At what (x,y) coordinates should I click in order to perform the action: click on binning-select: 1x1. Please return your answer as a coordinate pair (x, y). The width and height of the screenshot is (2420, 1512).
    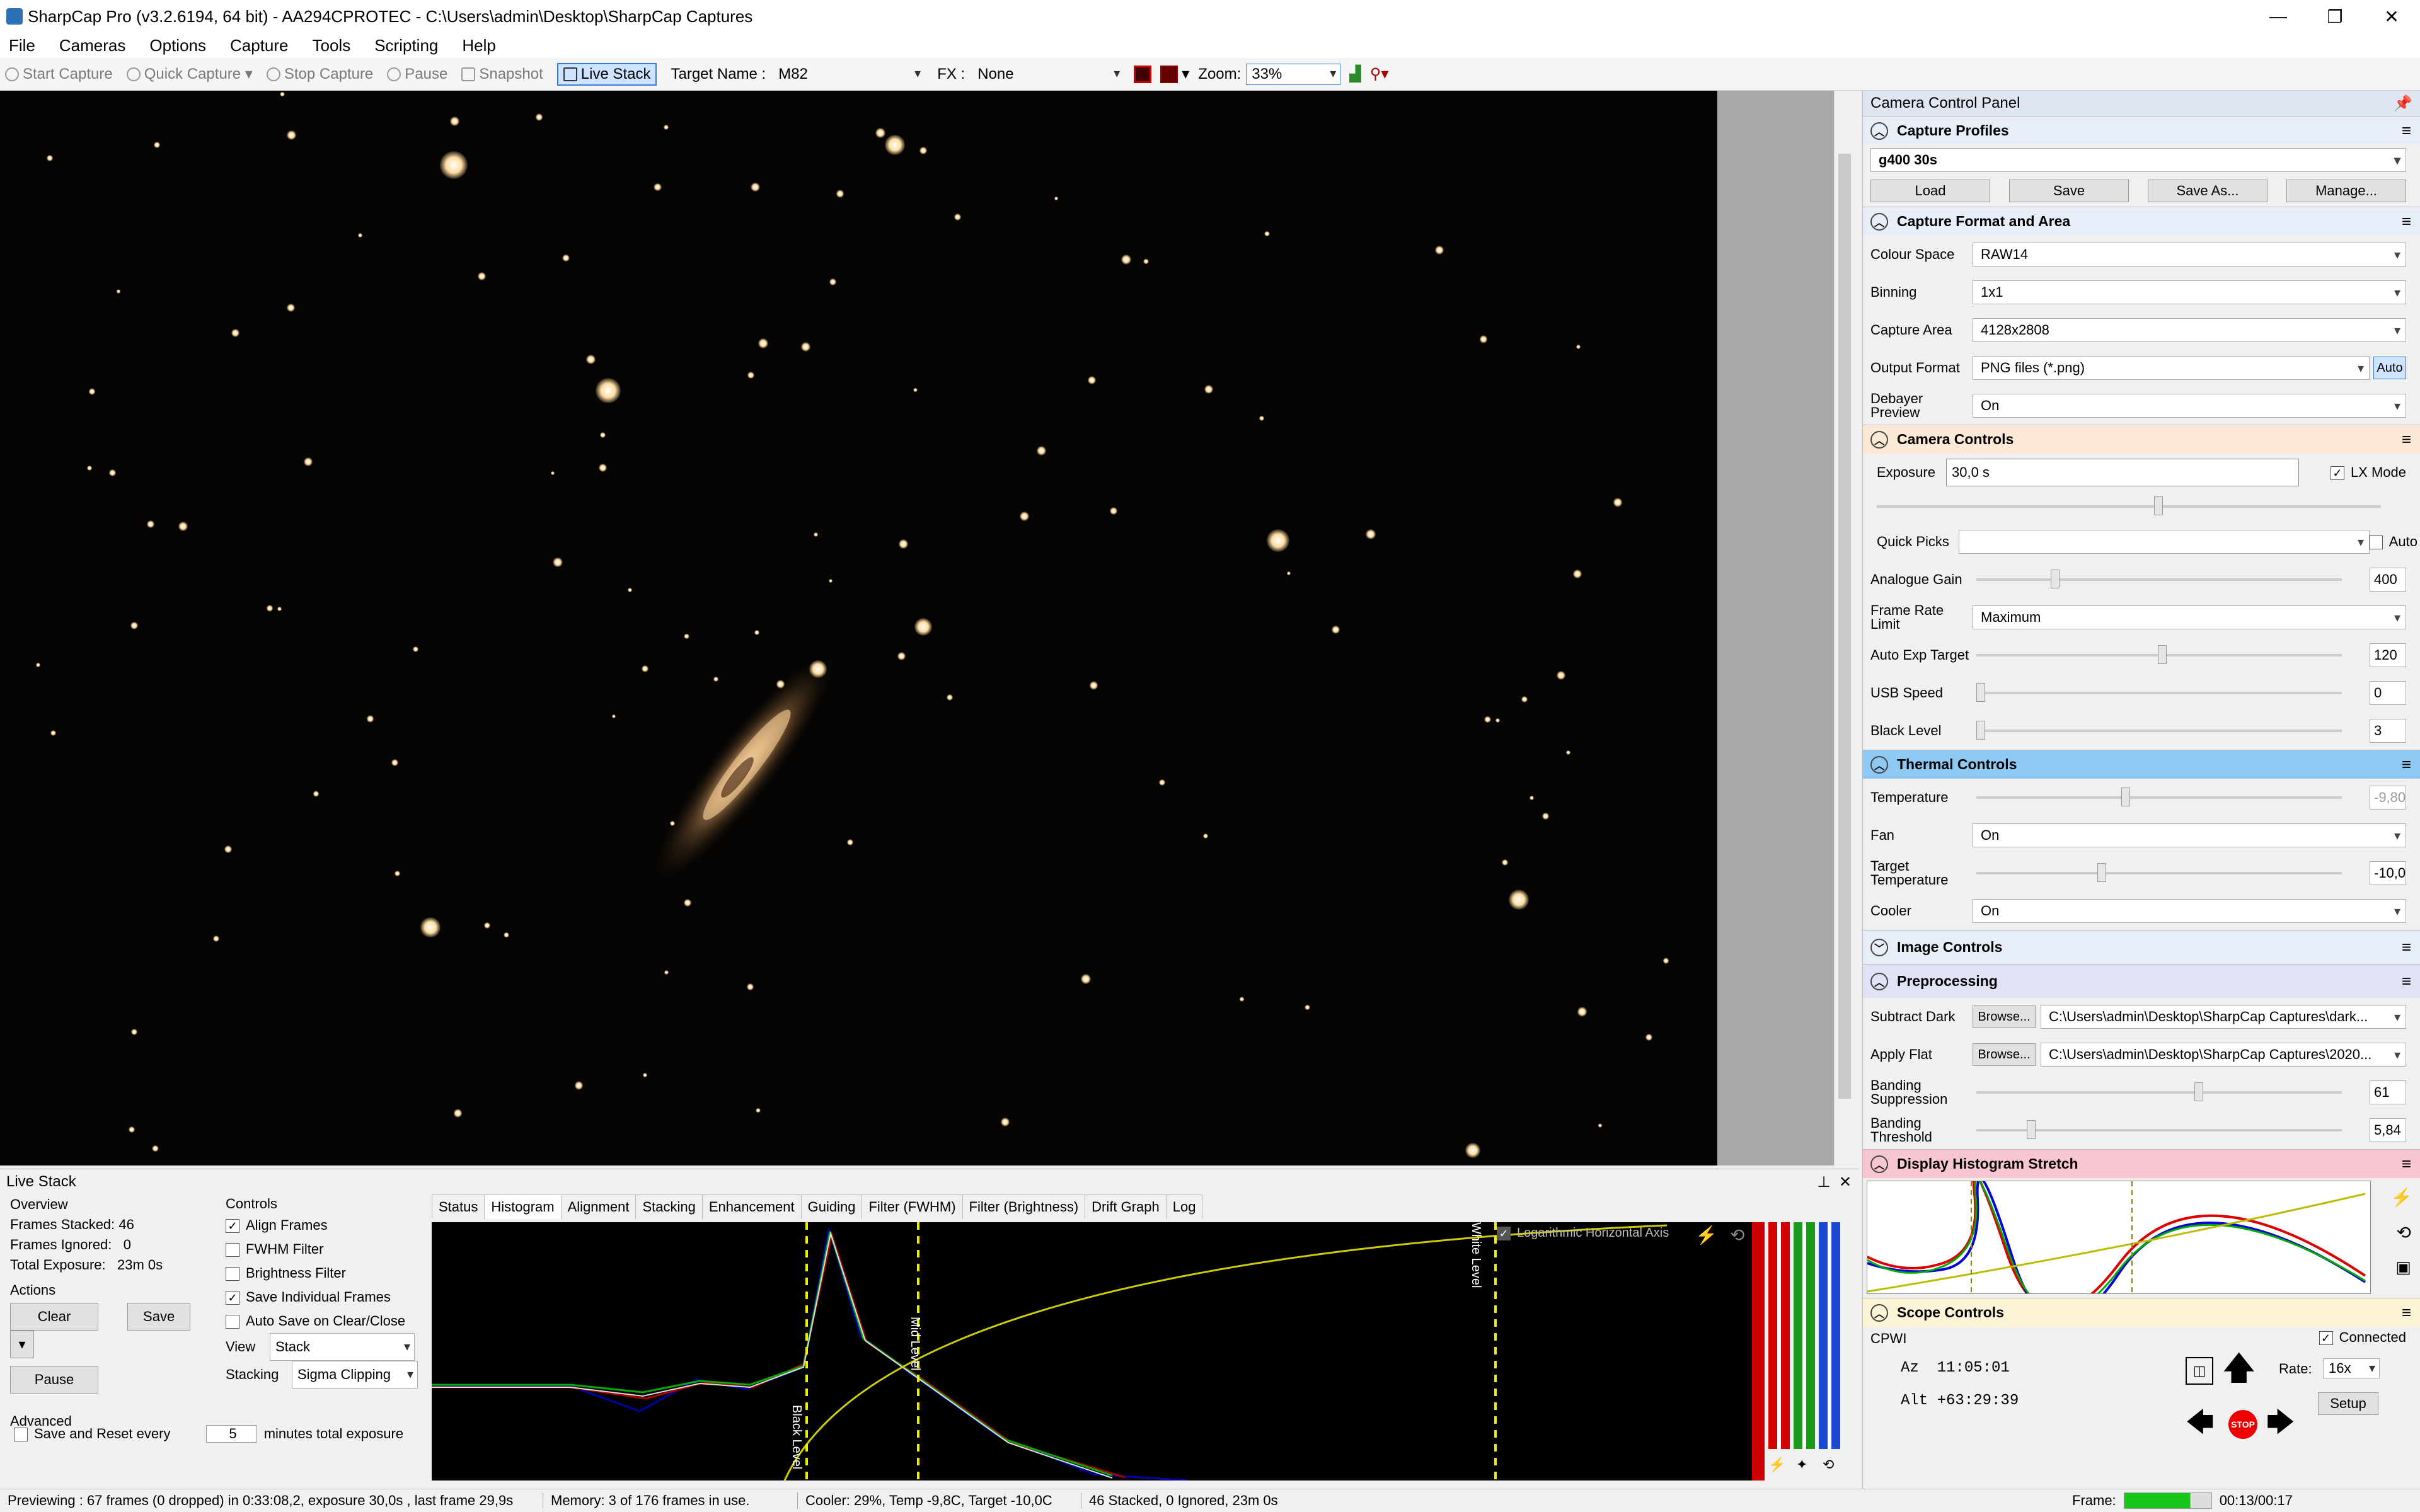
    Looking at the image, I should click on (2190, 292).